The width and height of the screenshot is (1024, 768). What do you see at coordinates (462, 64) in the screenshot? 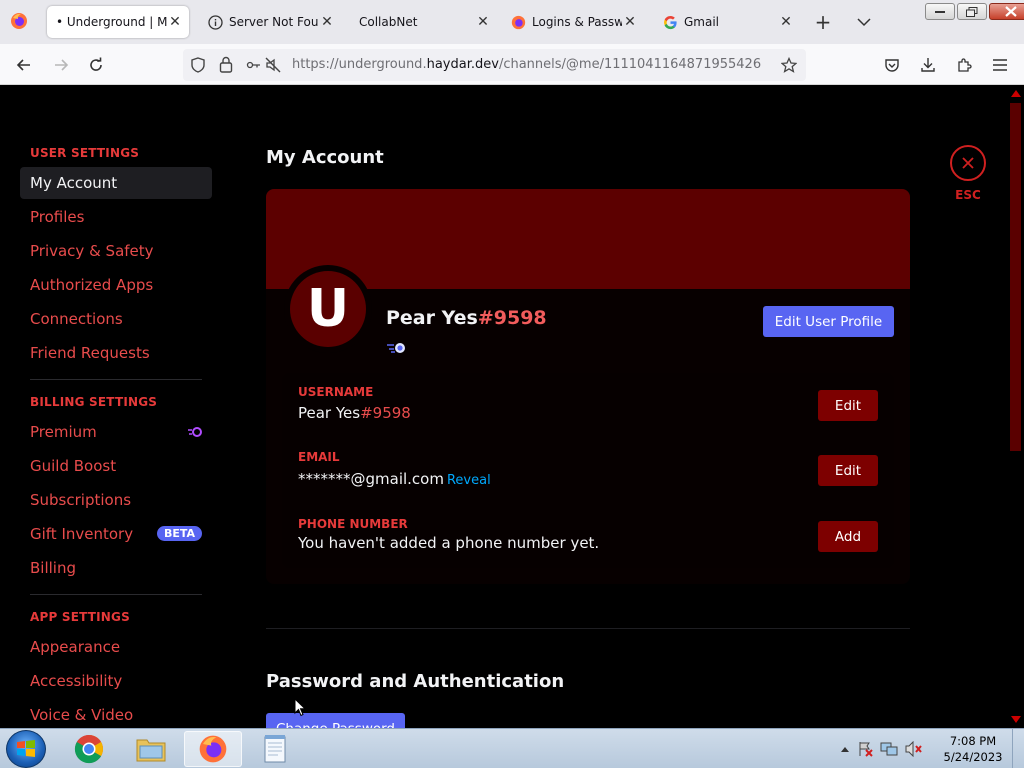
I see `url-host: haydar.dev` at bounding box center [462, 64].